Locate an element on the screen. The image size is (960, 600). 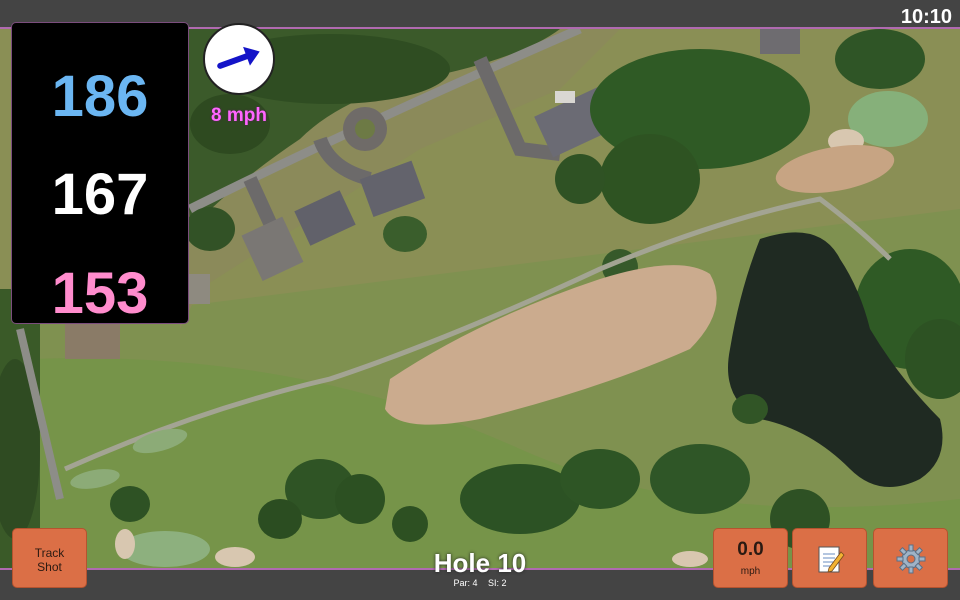
gear-icon is located at coordinates (911, 559).